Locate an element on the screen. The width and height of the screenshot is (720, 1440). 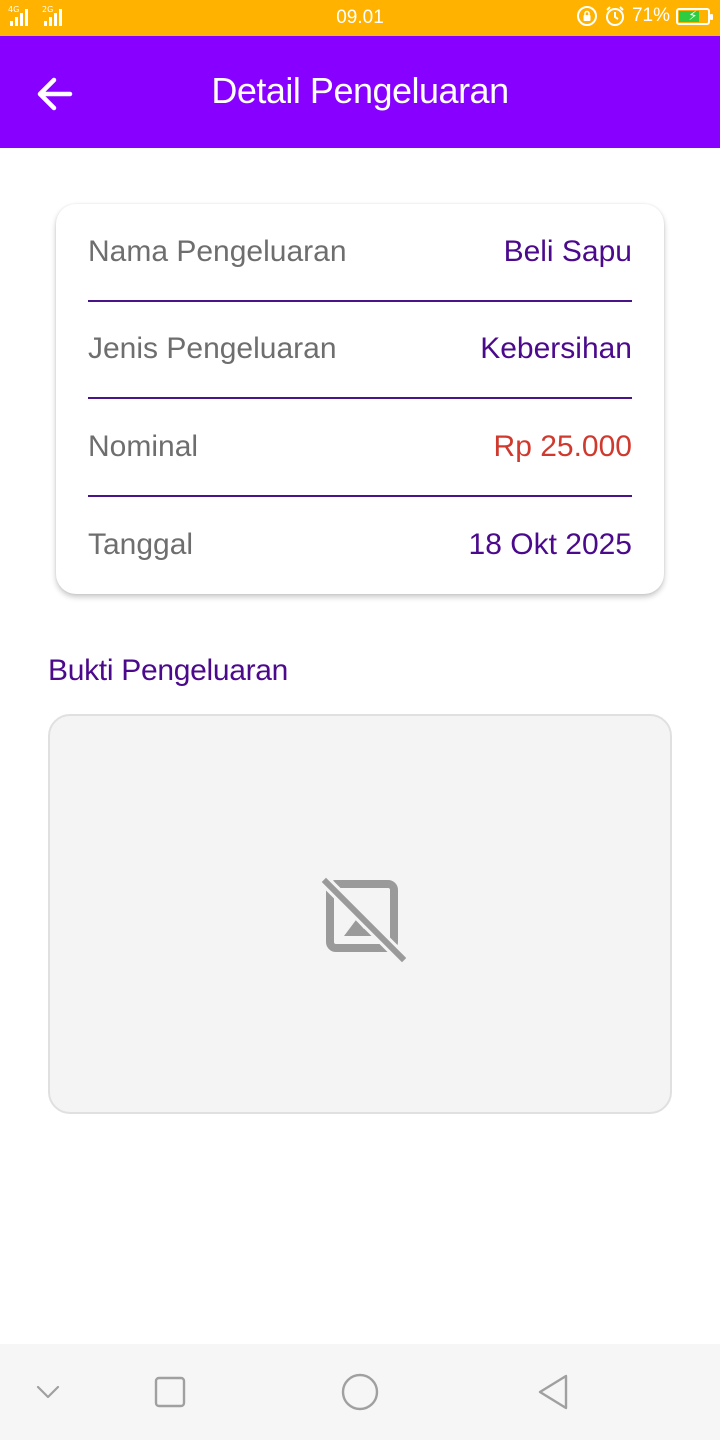
circle-home-icon is located at coordinates (360, 1392).